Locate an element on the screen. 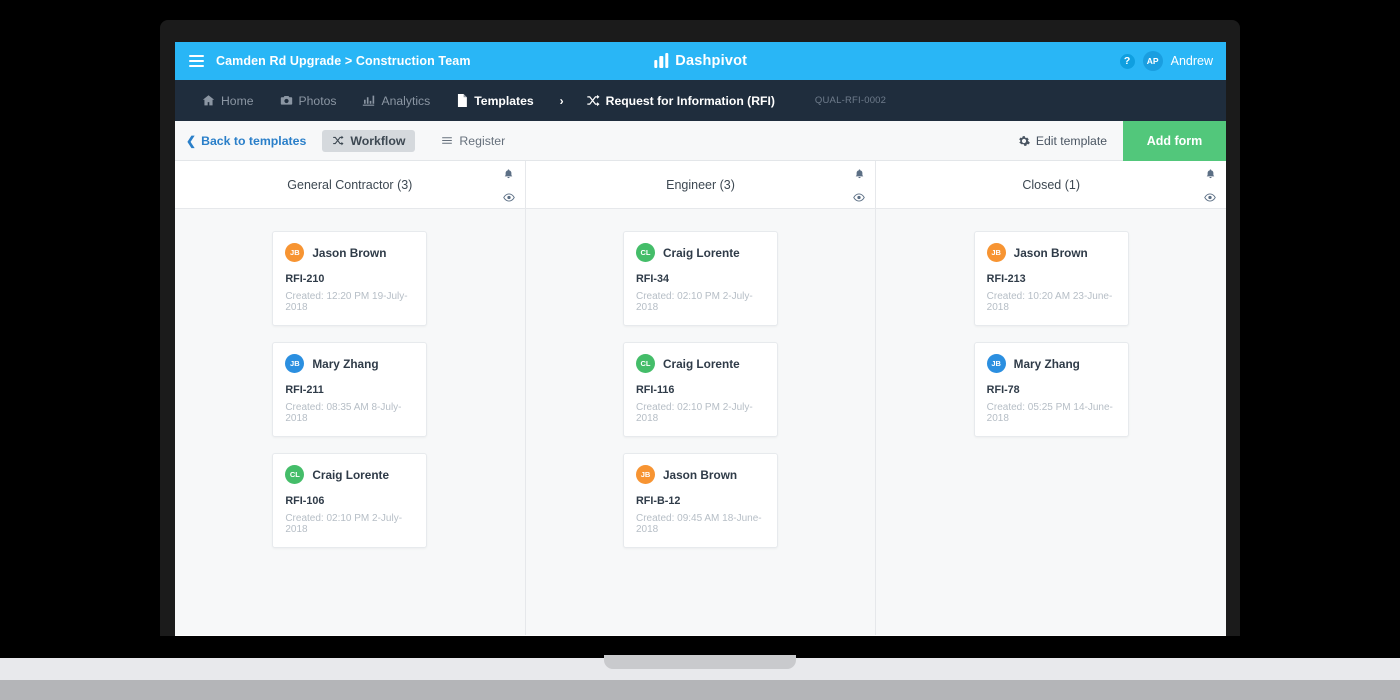 The image size is (1400, 700). tab-register: Register is located at coordinates (473, 141).